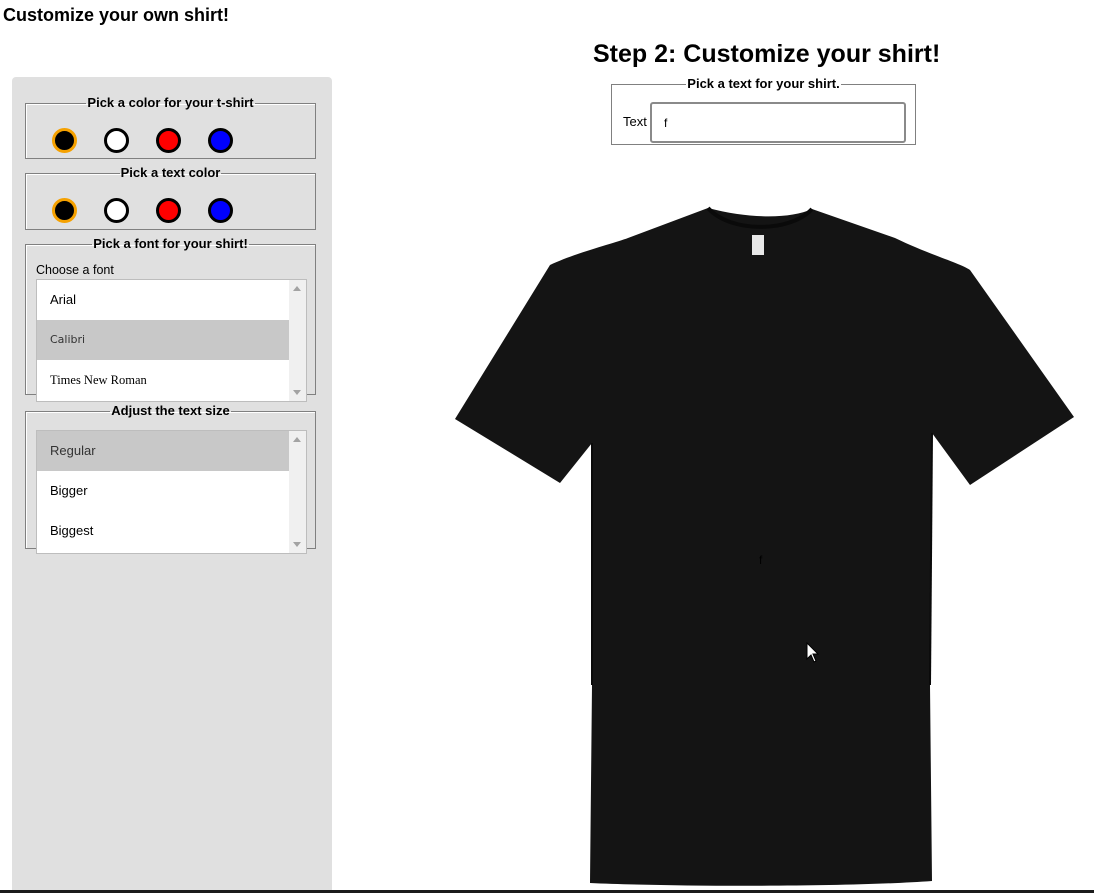 The image size is (1094, 893). I want to click on text-size-listbox: Regular Bigger Biggest, so click(171, 492).